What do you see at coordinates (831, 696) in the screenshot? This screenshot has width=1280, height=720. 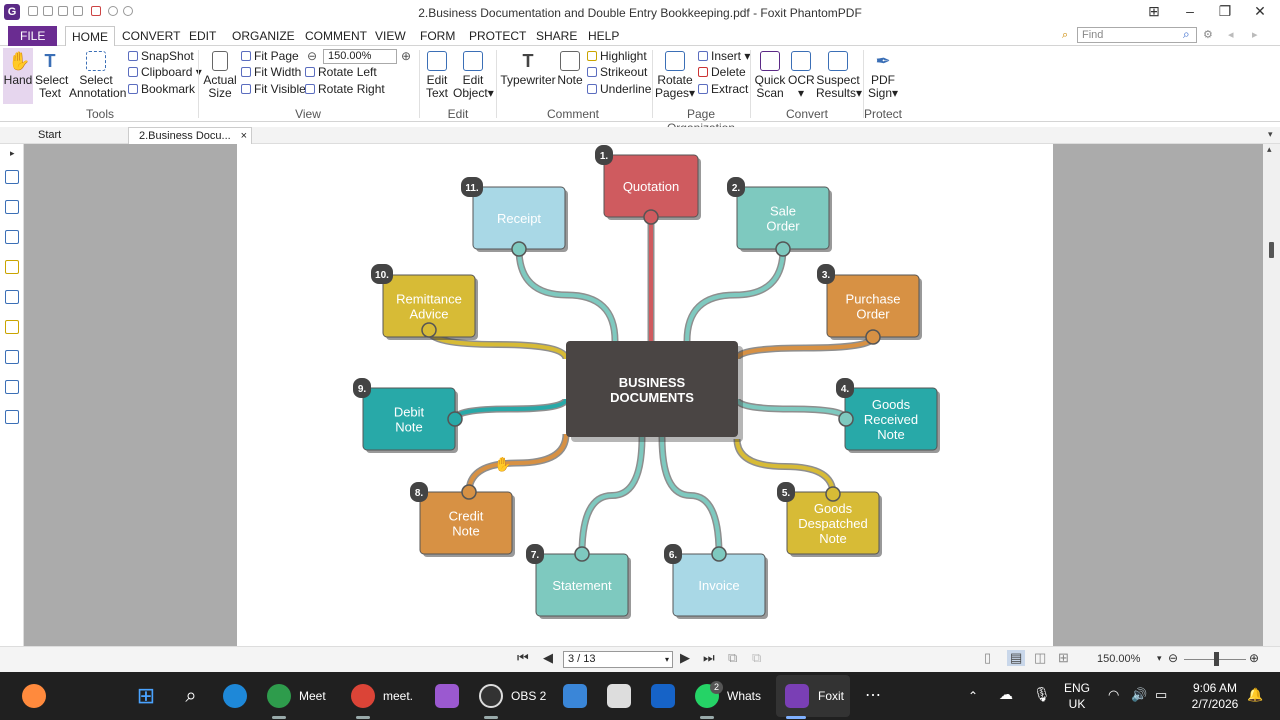 I see `foxit-app-label: Foxit` at bounding box center [831, 696].